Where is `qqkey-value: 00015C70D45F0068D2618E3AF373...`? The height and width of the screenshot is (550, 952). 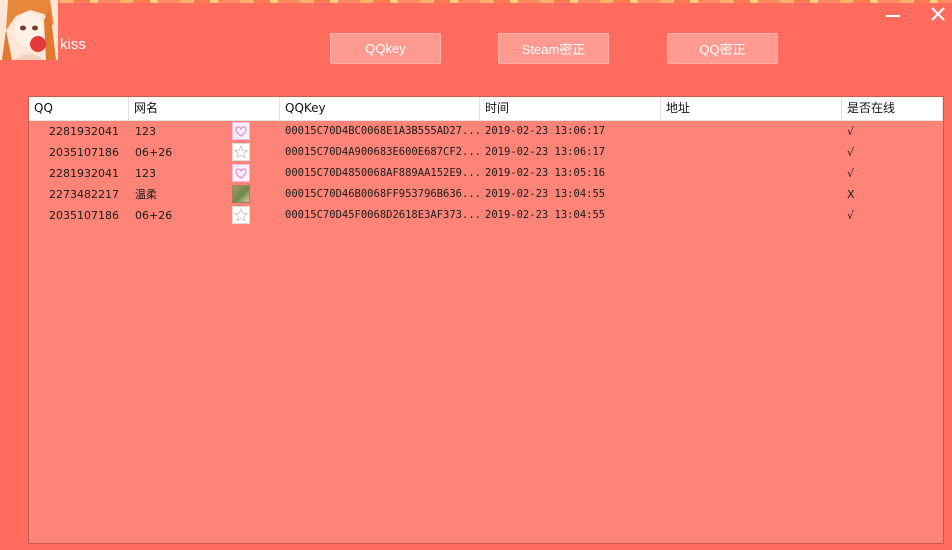 qqkey-value: 00015C70D45F0068D2618E3AF373... is located at coordinates (382, 215).